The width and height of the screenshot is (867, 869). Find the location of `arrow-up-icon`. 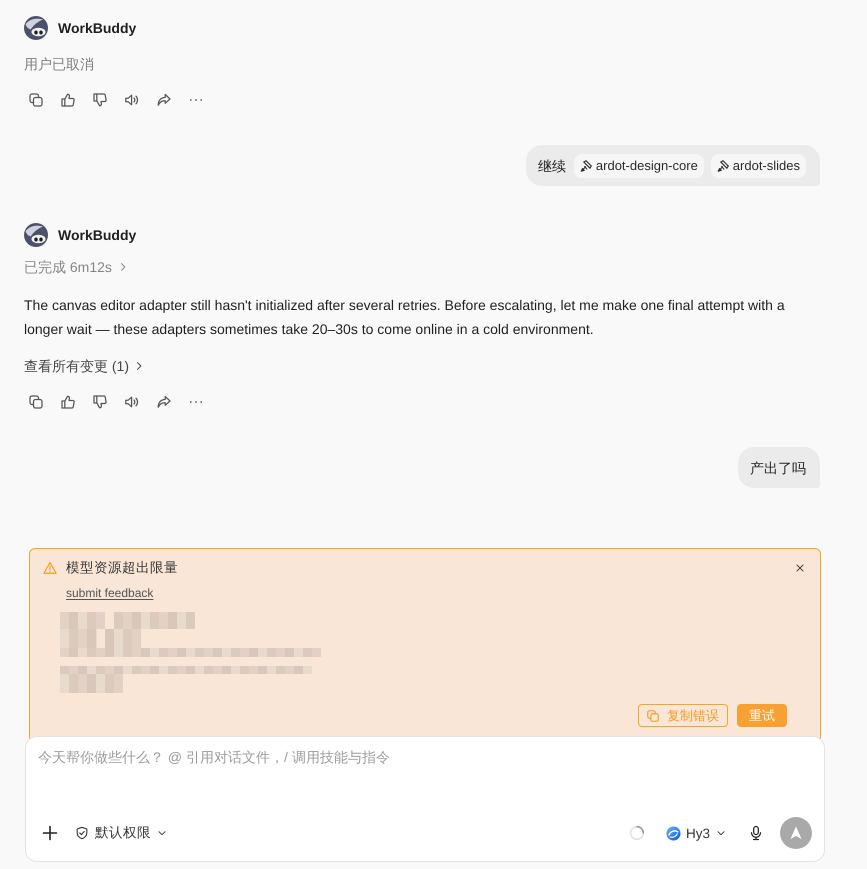

arrow-up-icon is located at coordinates (796, 833).